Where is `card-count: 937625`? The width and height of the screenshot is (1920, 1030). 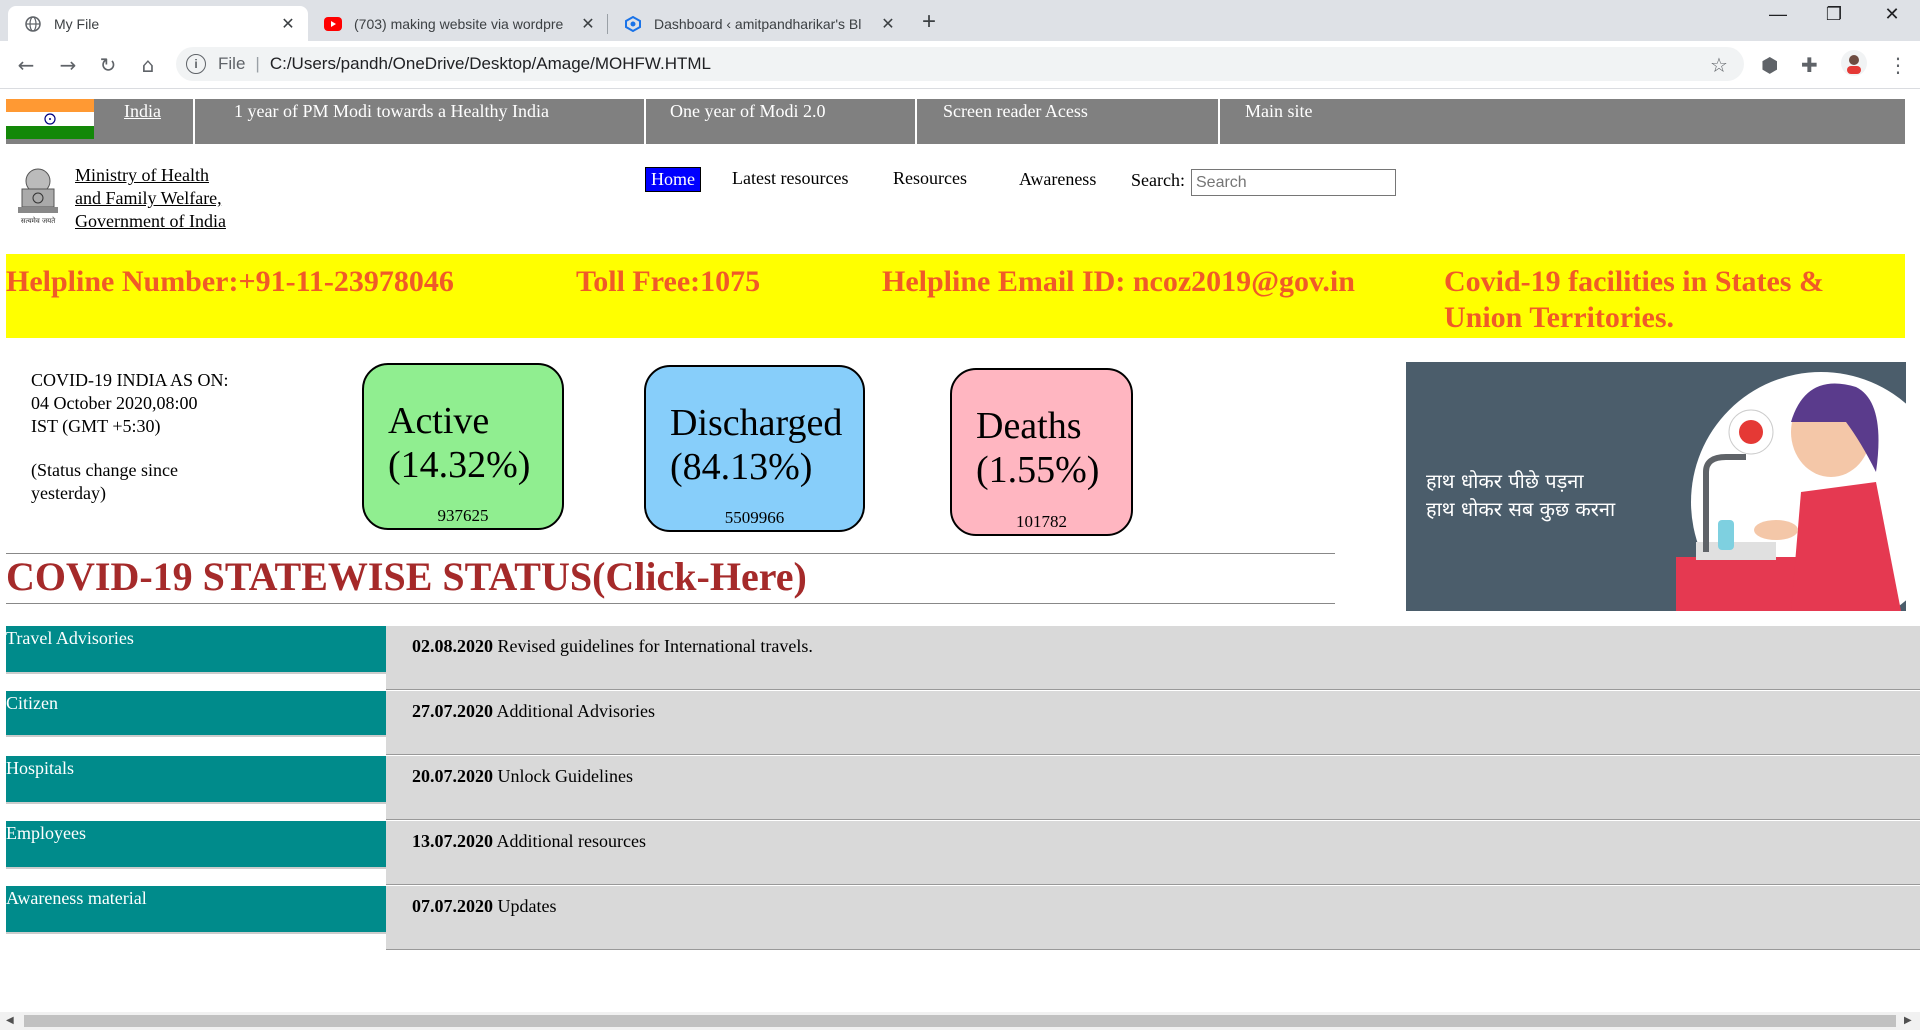
card-count: 937625 is located at coordinates (463, 515).